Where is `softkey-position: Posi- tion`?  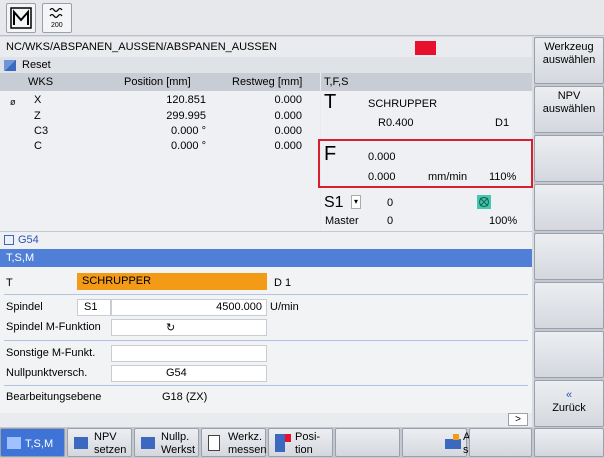
softkey-position: Posi- tion is located at coordinates (300, 442).